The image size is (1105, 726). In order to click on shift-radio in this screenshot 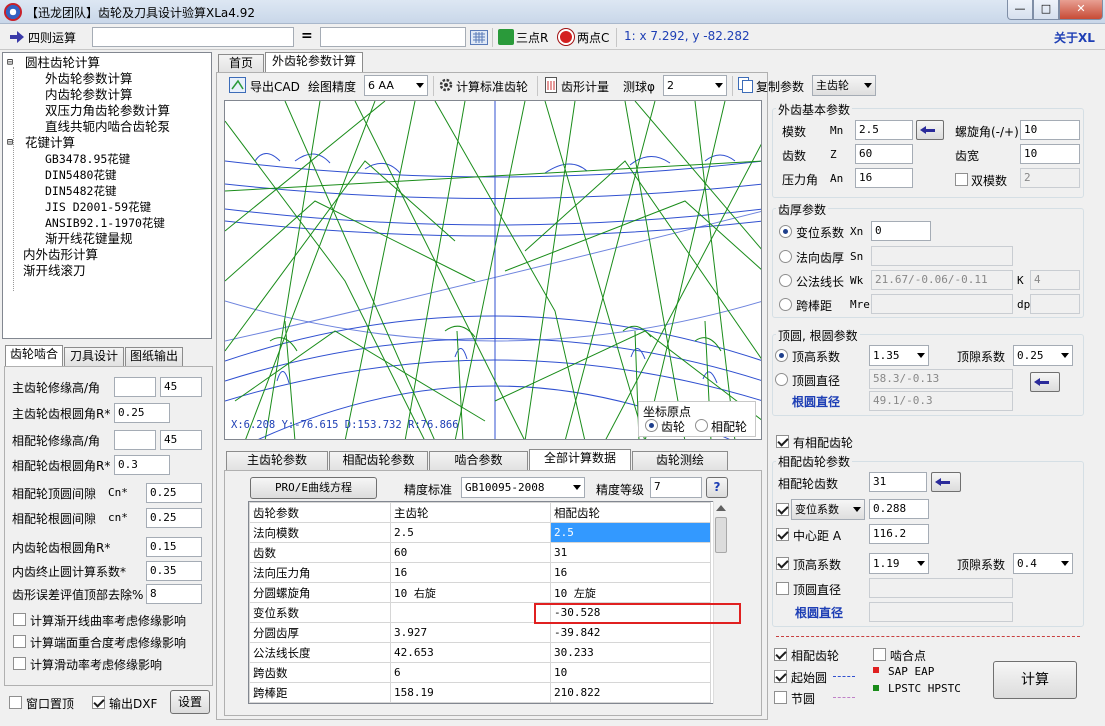, I will do `click(785, 231)`.